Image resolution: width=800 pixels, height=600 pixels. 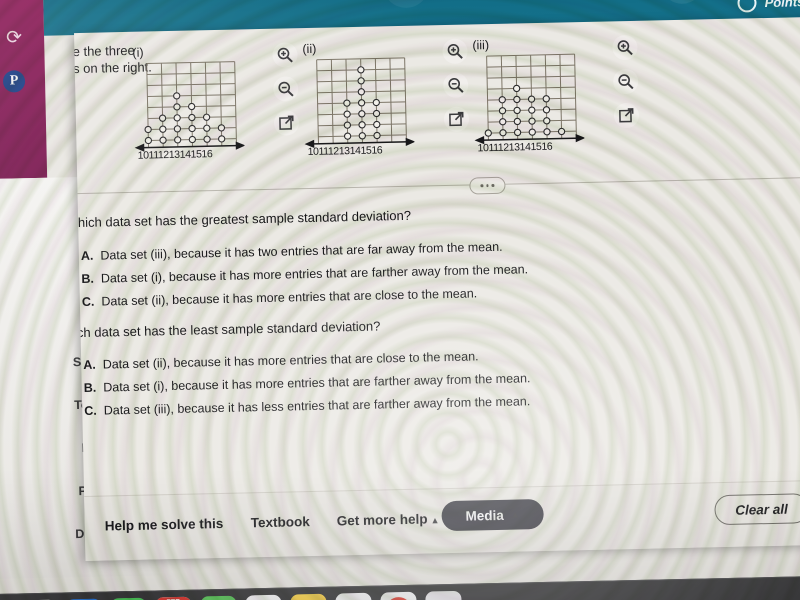 What do you see at coordinates (682, 2) in the screenshot?
I see `next-part-button: ❯` at bounding box center [682, 2].